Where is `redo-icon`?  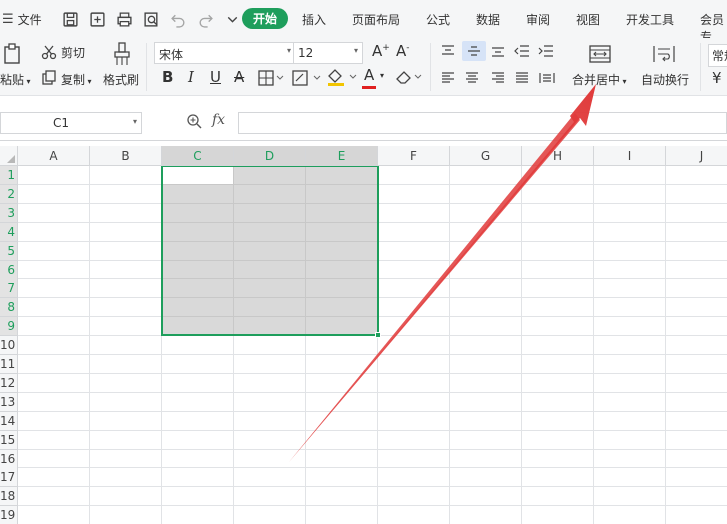
redo-icon is located at coordinates (205, 19).